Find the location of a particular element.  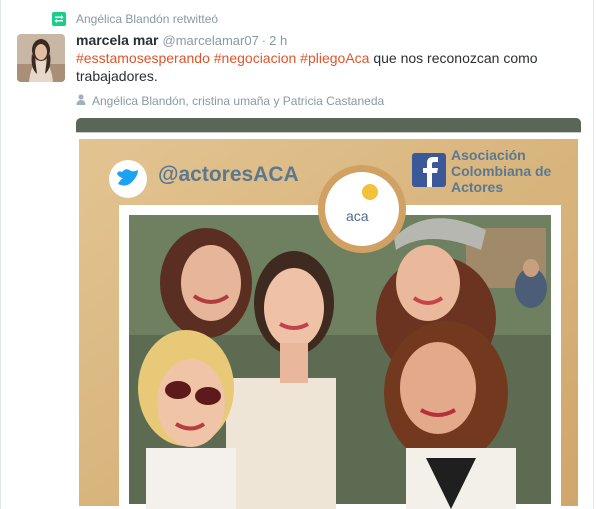

retweet-icon is located at coordinates (59, 19).